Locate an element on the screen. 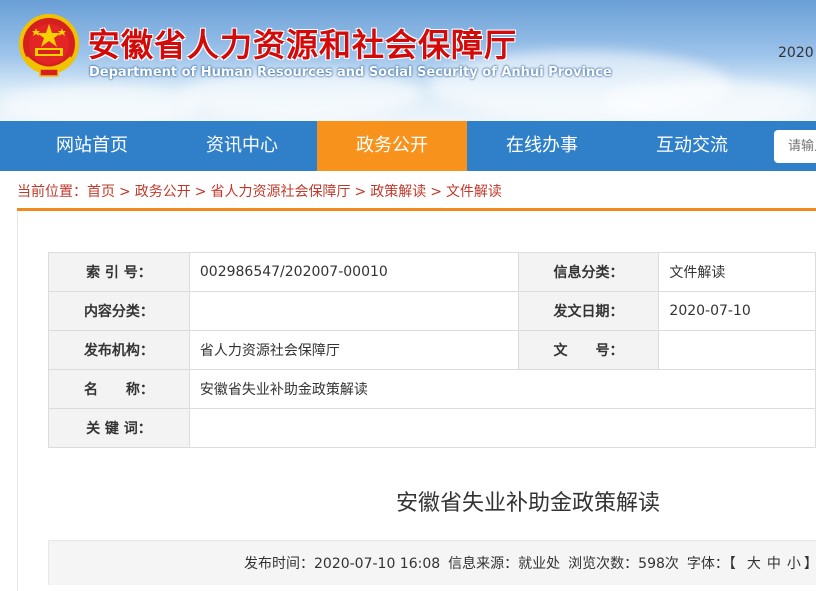 This screenshot has height=591, width=816. font-size-control: 字体：【大中小】 is located at coordinates (751, 564).